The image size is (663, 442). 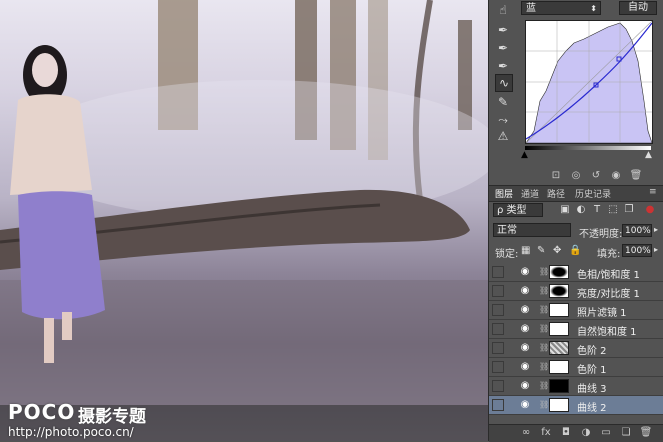 What do you see at coordinates (656, 229) in the screenshot?
I see `opacity-arrow-icon: ▸` at bounding box center [656, 229].